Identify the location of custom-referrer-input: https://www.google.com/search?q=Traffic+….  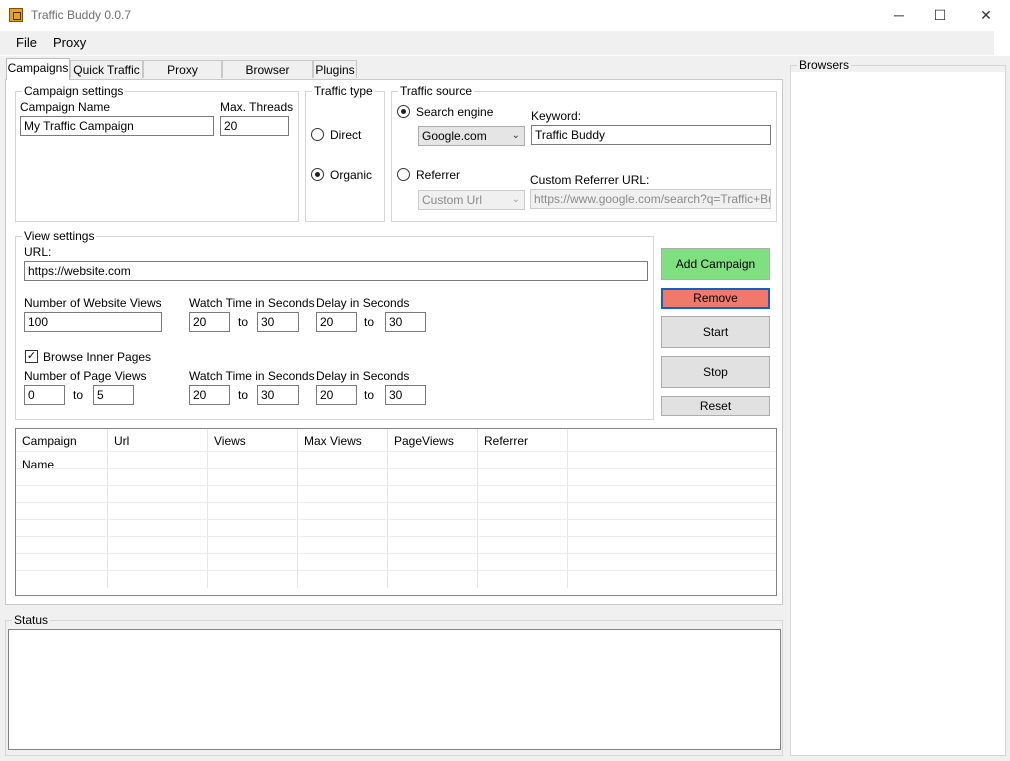
(650, 199).